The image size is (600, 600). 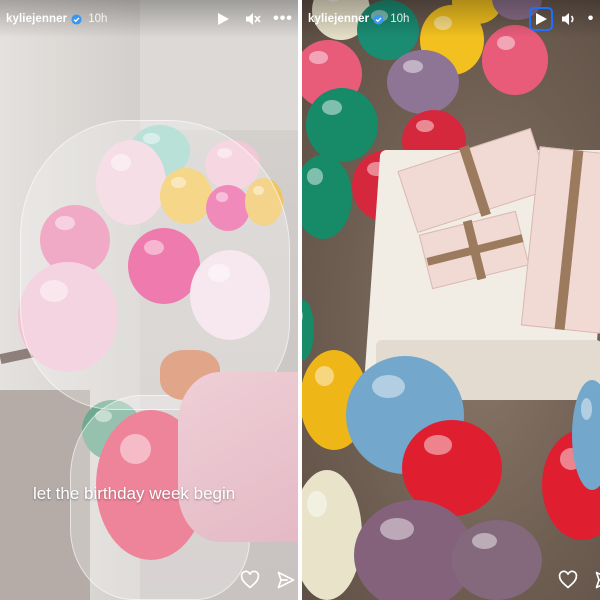 I want to click on sound-on-icon, so click(x=569, y=19).